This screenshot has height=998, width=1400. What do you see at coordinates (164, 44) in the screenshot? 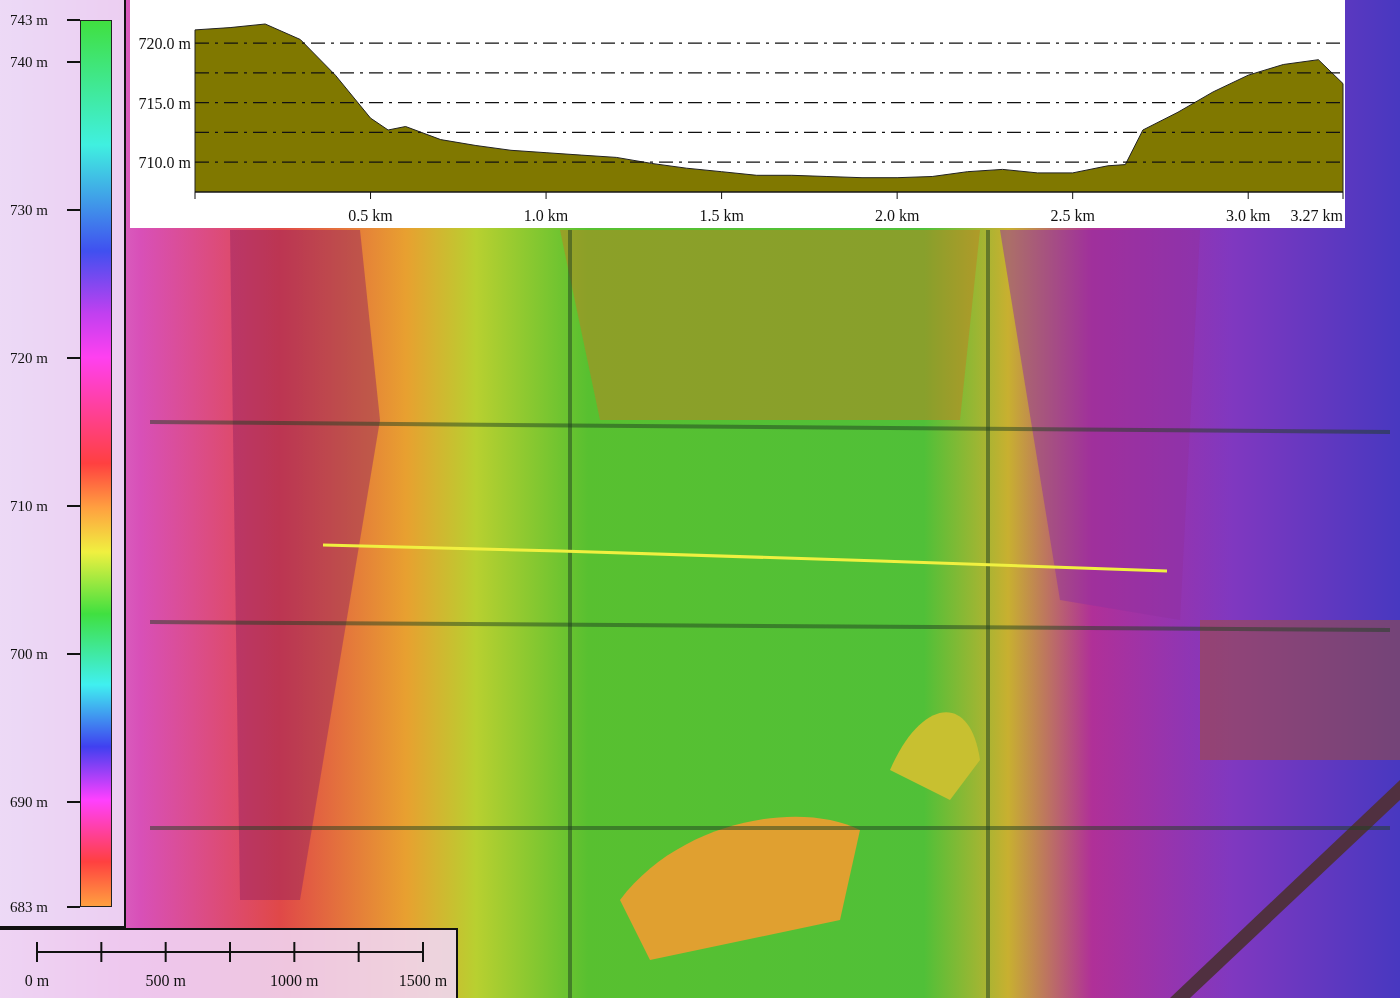
I see `axis-label: 720.0 m` at bounding box center [164, 44].